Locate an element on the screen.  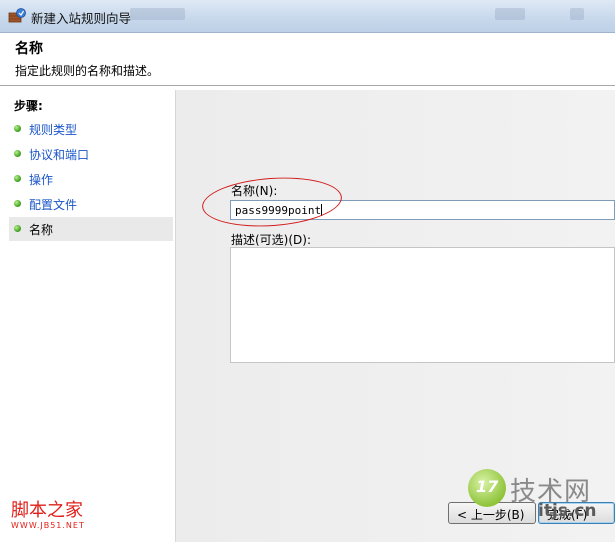
step-protocol-ports: 协议和端口 is located at coordinates (91, 154).